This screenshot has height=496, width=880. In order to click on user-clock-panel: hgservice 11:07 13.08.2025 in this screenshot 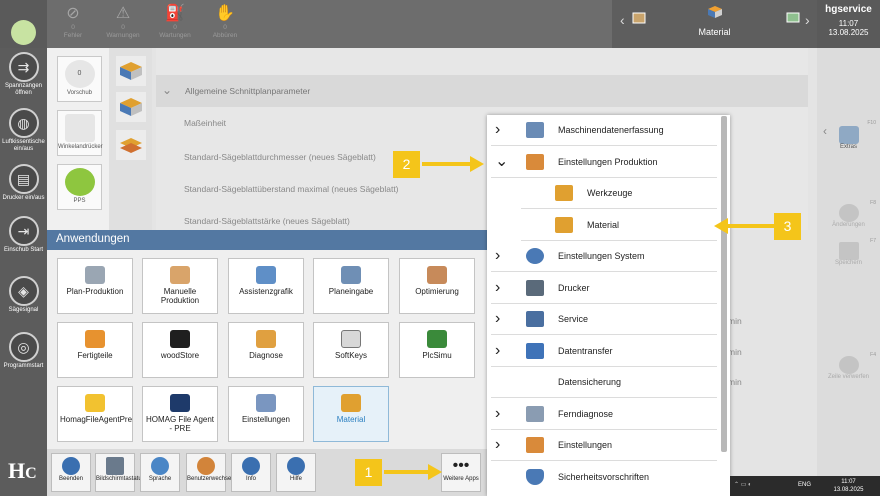, I will do `click(848, 24)`.